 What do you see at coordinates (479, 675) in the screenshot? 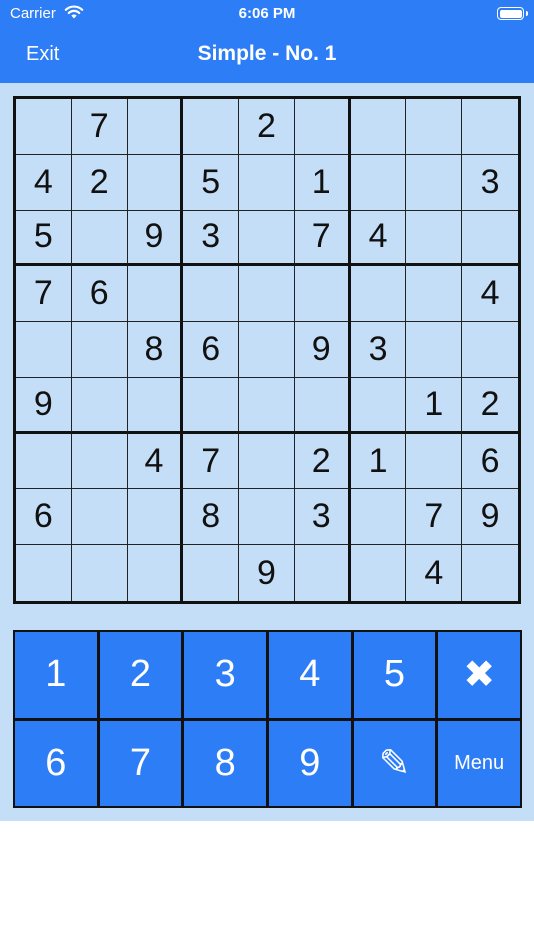
I see `clear-icon: ✖` at bounding box center [479, 675].